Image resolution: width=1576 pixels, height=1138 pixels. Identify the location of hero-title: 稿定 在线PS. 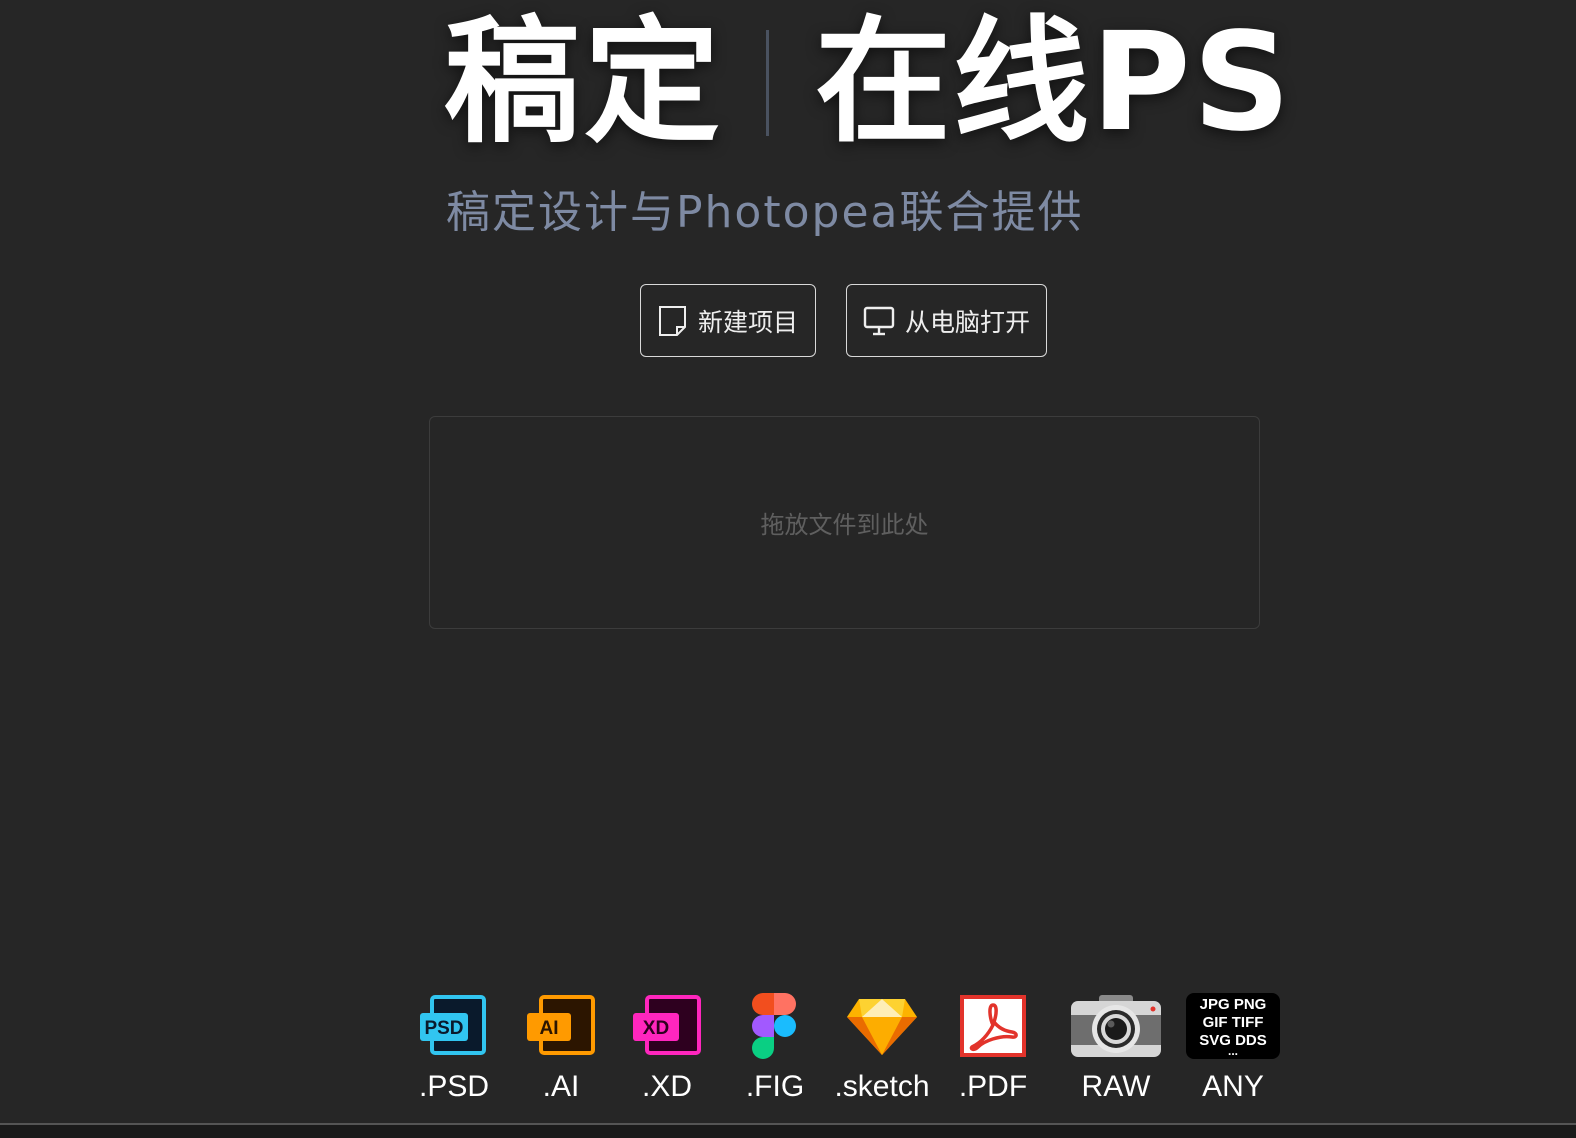
(868, 83).